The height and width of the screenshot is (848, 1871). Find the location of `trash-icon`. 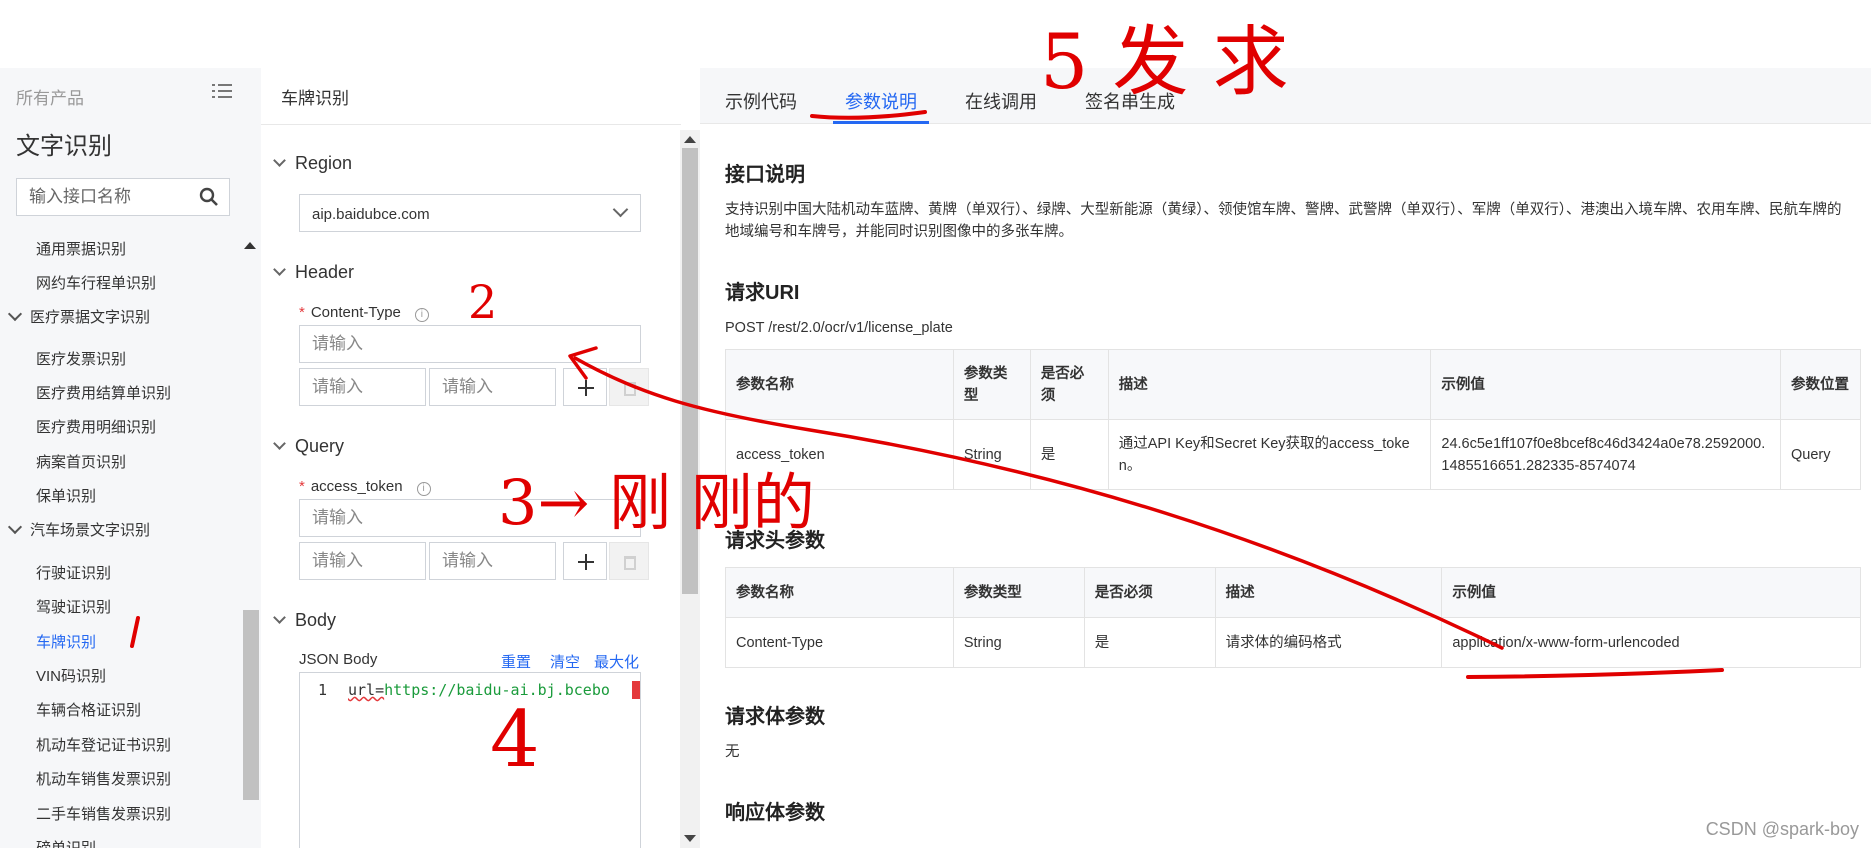

trash-icon is located at coordinates (630, 563).